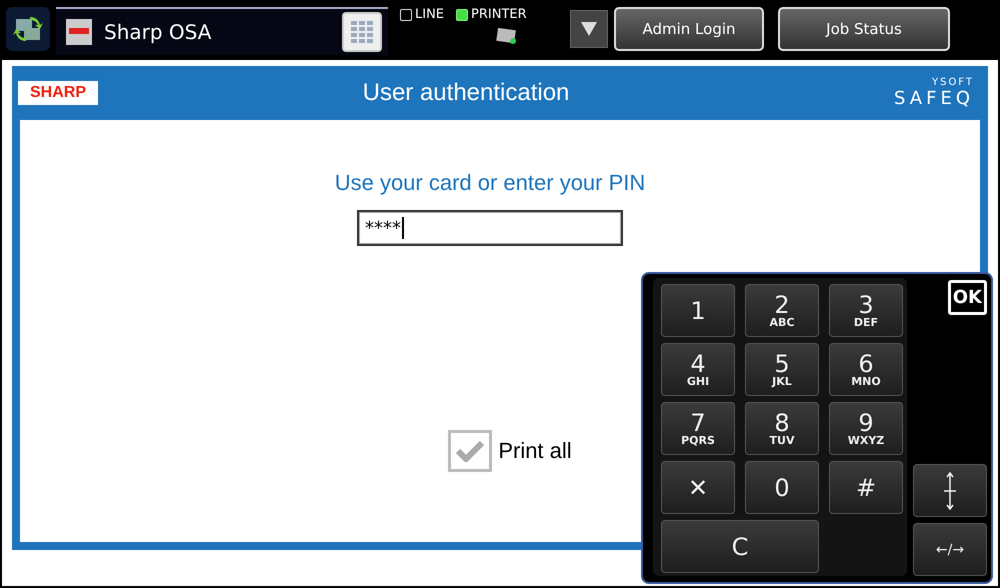  I want to click on keypad-key: 1, so click(698, 310).